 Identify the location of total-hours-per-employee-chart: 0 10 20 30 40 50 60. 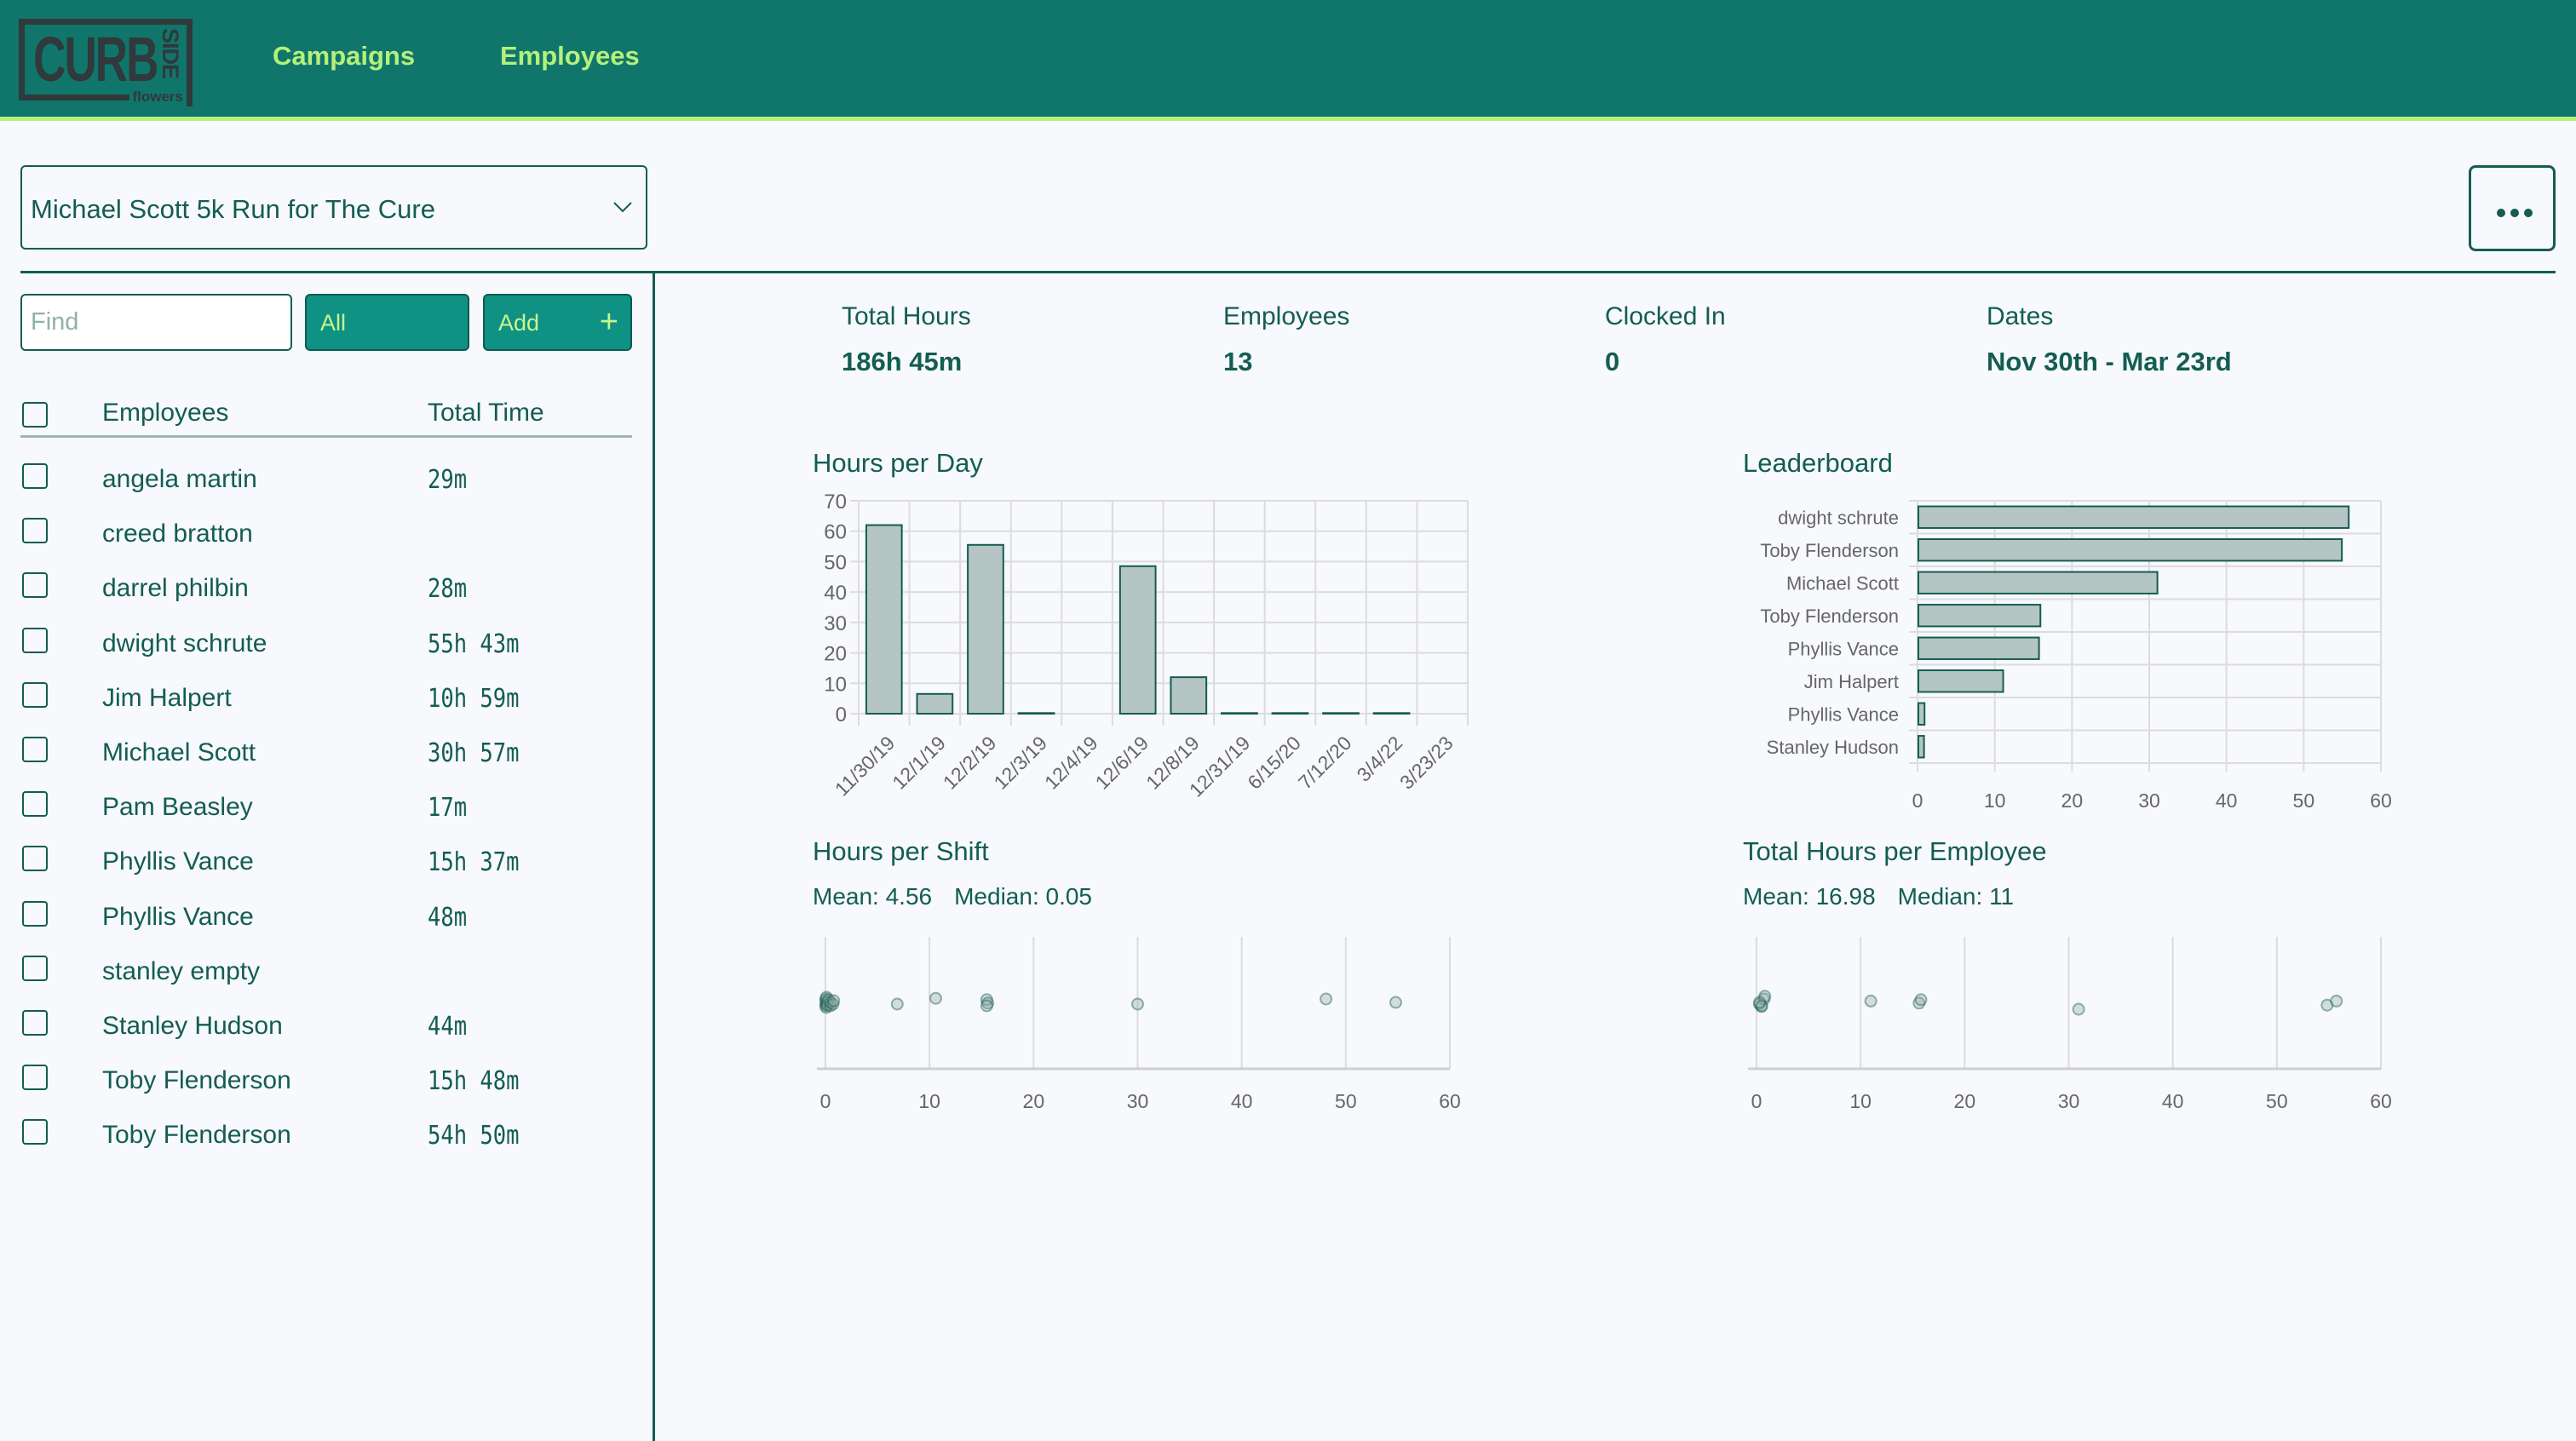
(2070, 1024).